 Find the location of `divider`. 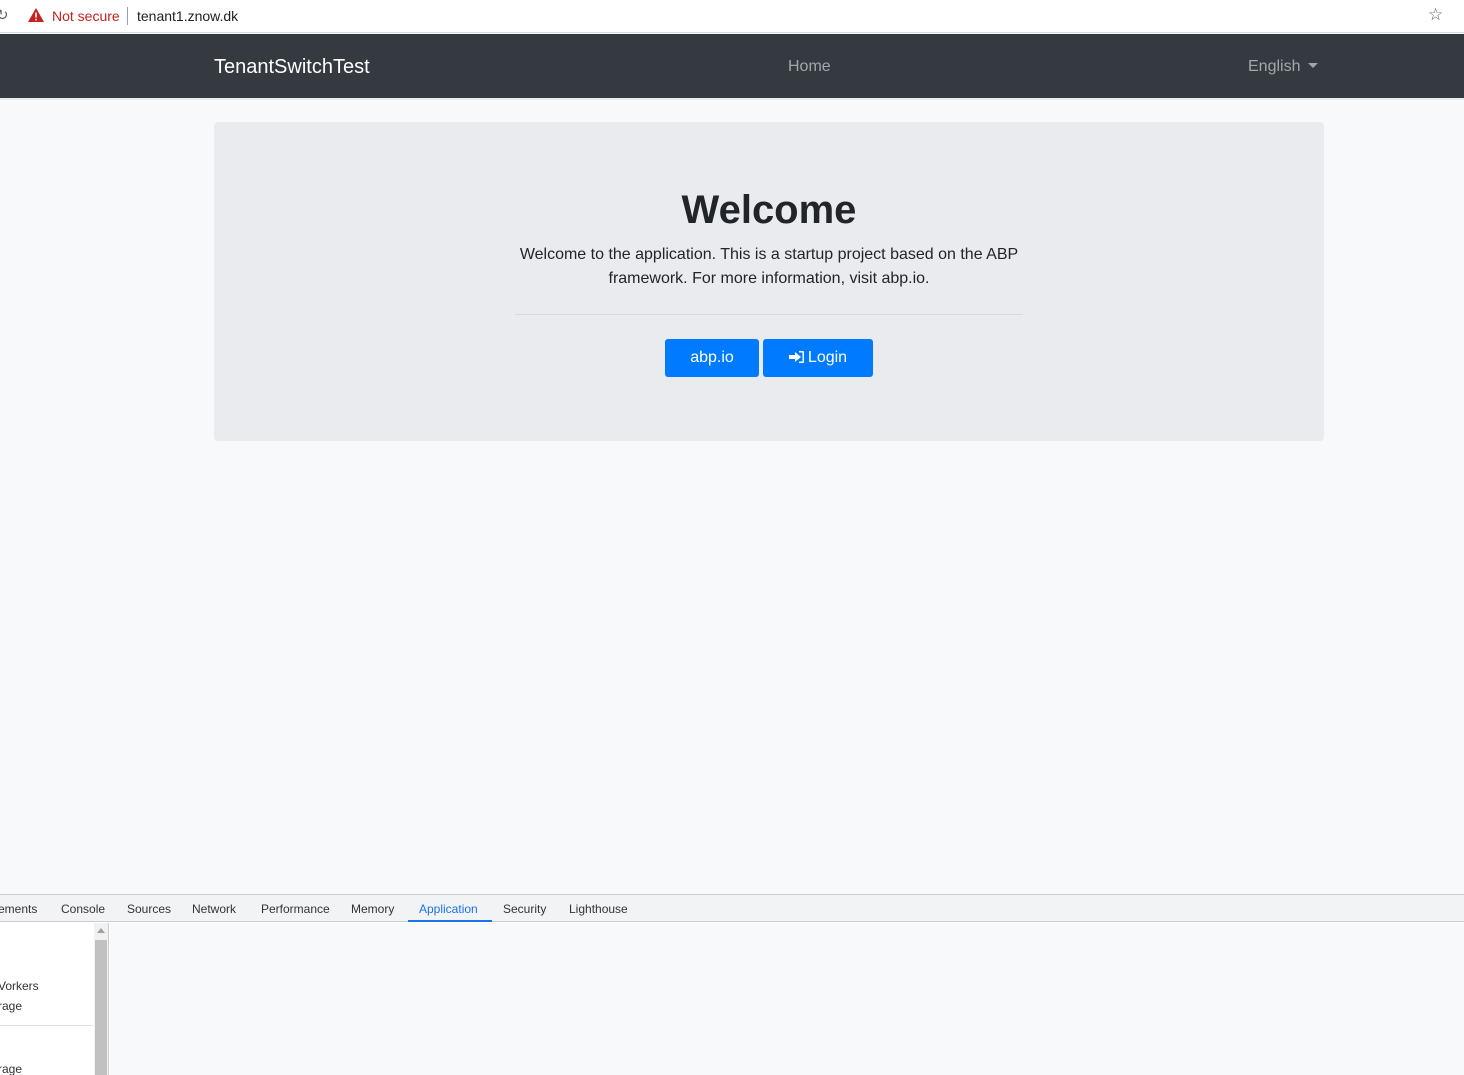

divider is located at coordinates (769, 314).